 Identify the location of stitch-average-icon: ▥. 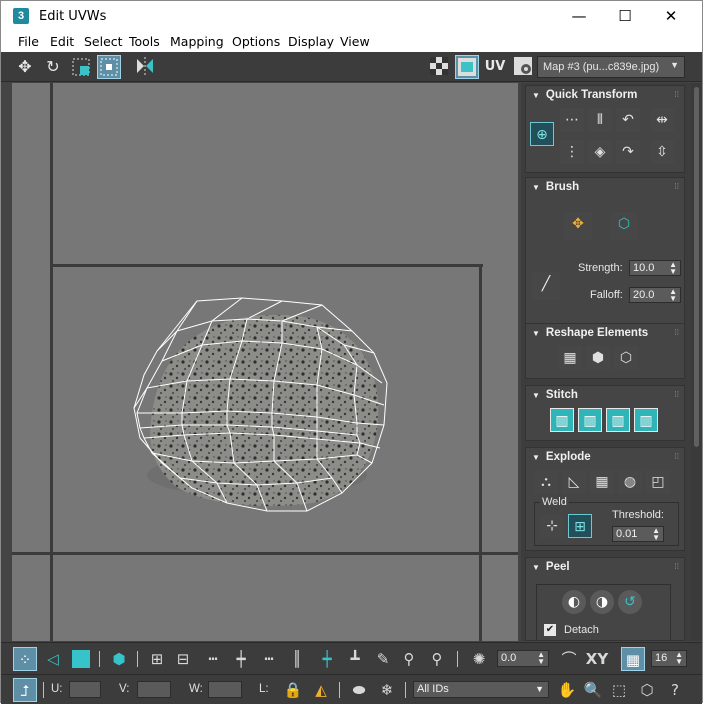
(618, 420).